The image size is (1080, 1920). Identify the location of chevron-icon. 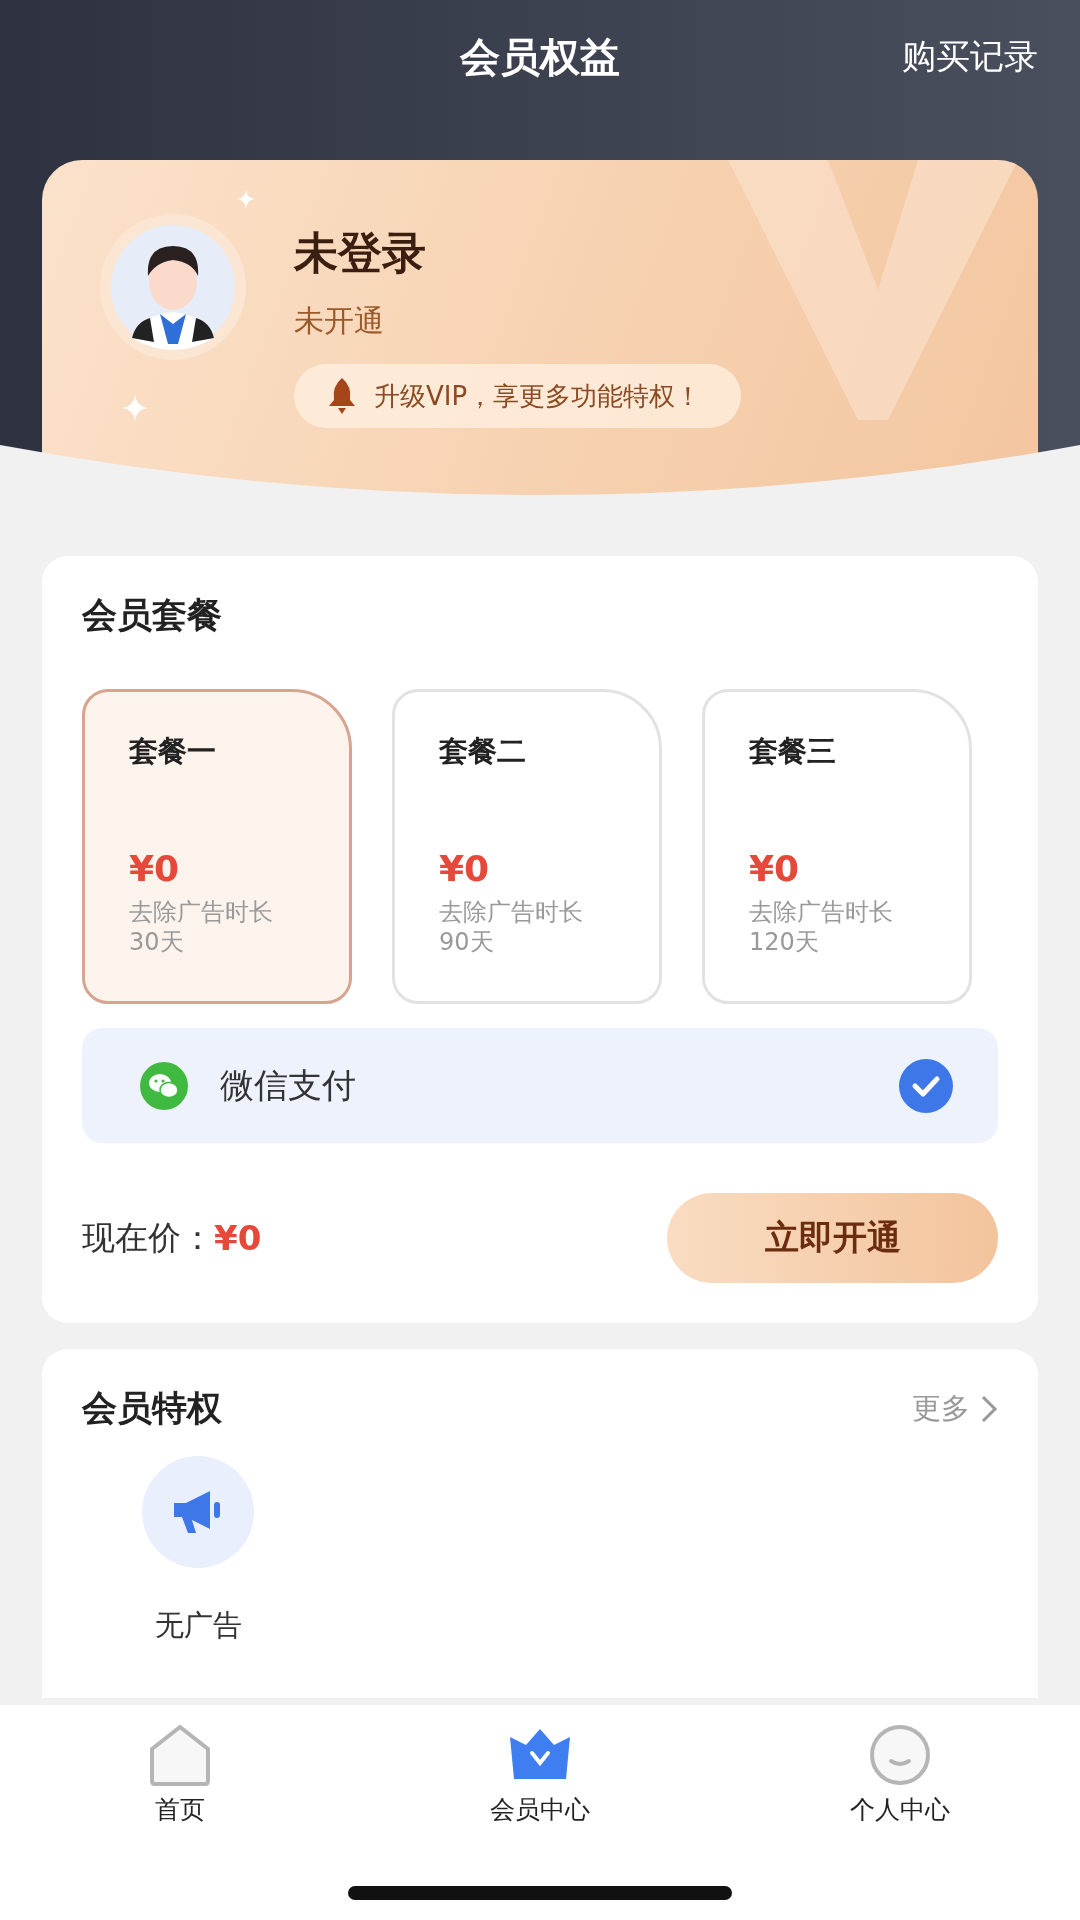
(989, 1408).